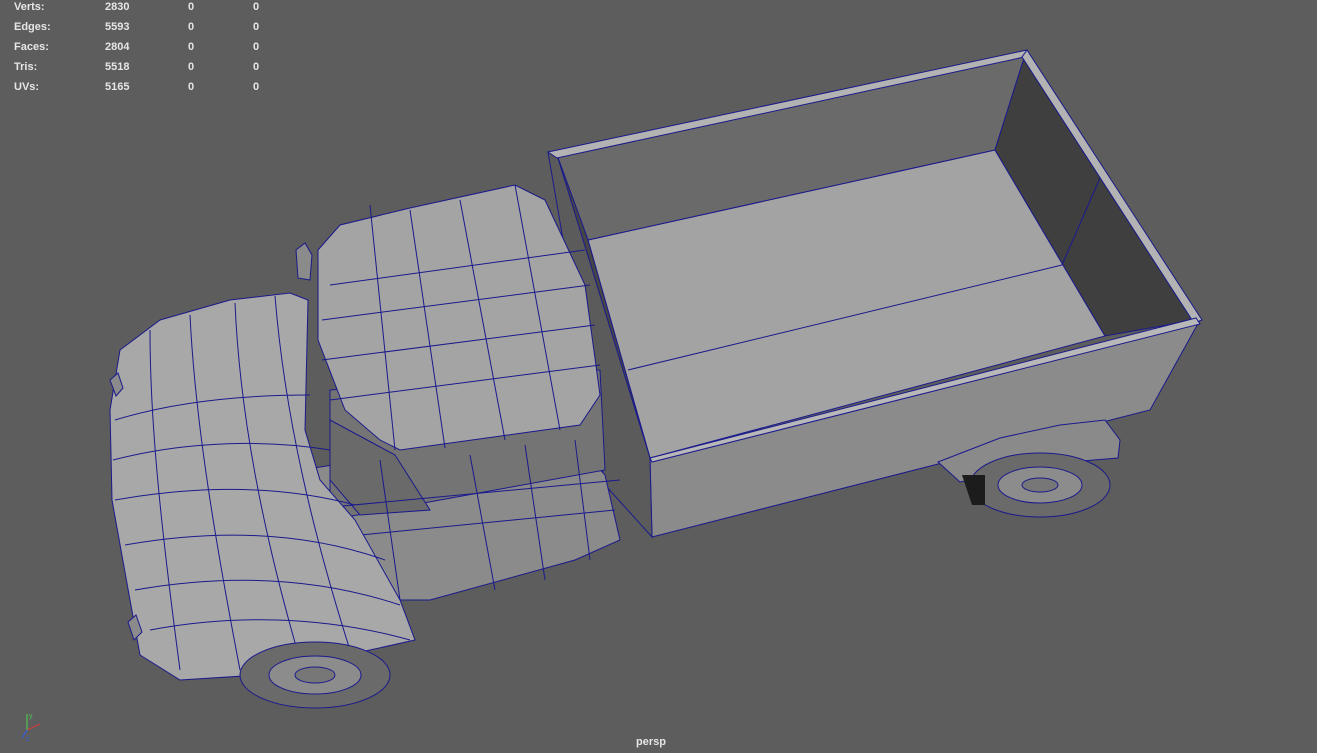 The height and width of the screenshot is (753, 1317). I want to click on side-mirror, so click(304, 261).